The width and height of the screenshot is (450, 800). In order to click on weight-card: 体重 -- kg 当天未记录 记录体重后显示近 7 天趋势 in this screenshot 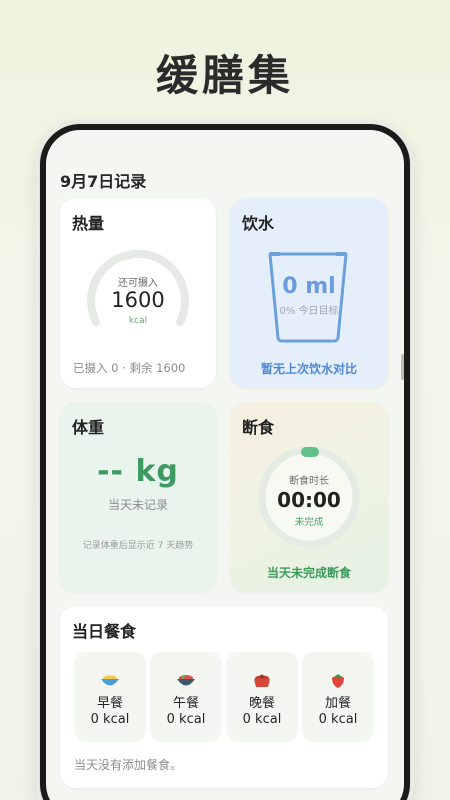, I will do `click(138, 497)`.